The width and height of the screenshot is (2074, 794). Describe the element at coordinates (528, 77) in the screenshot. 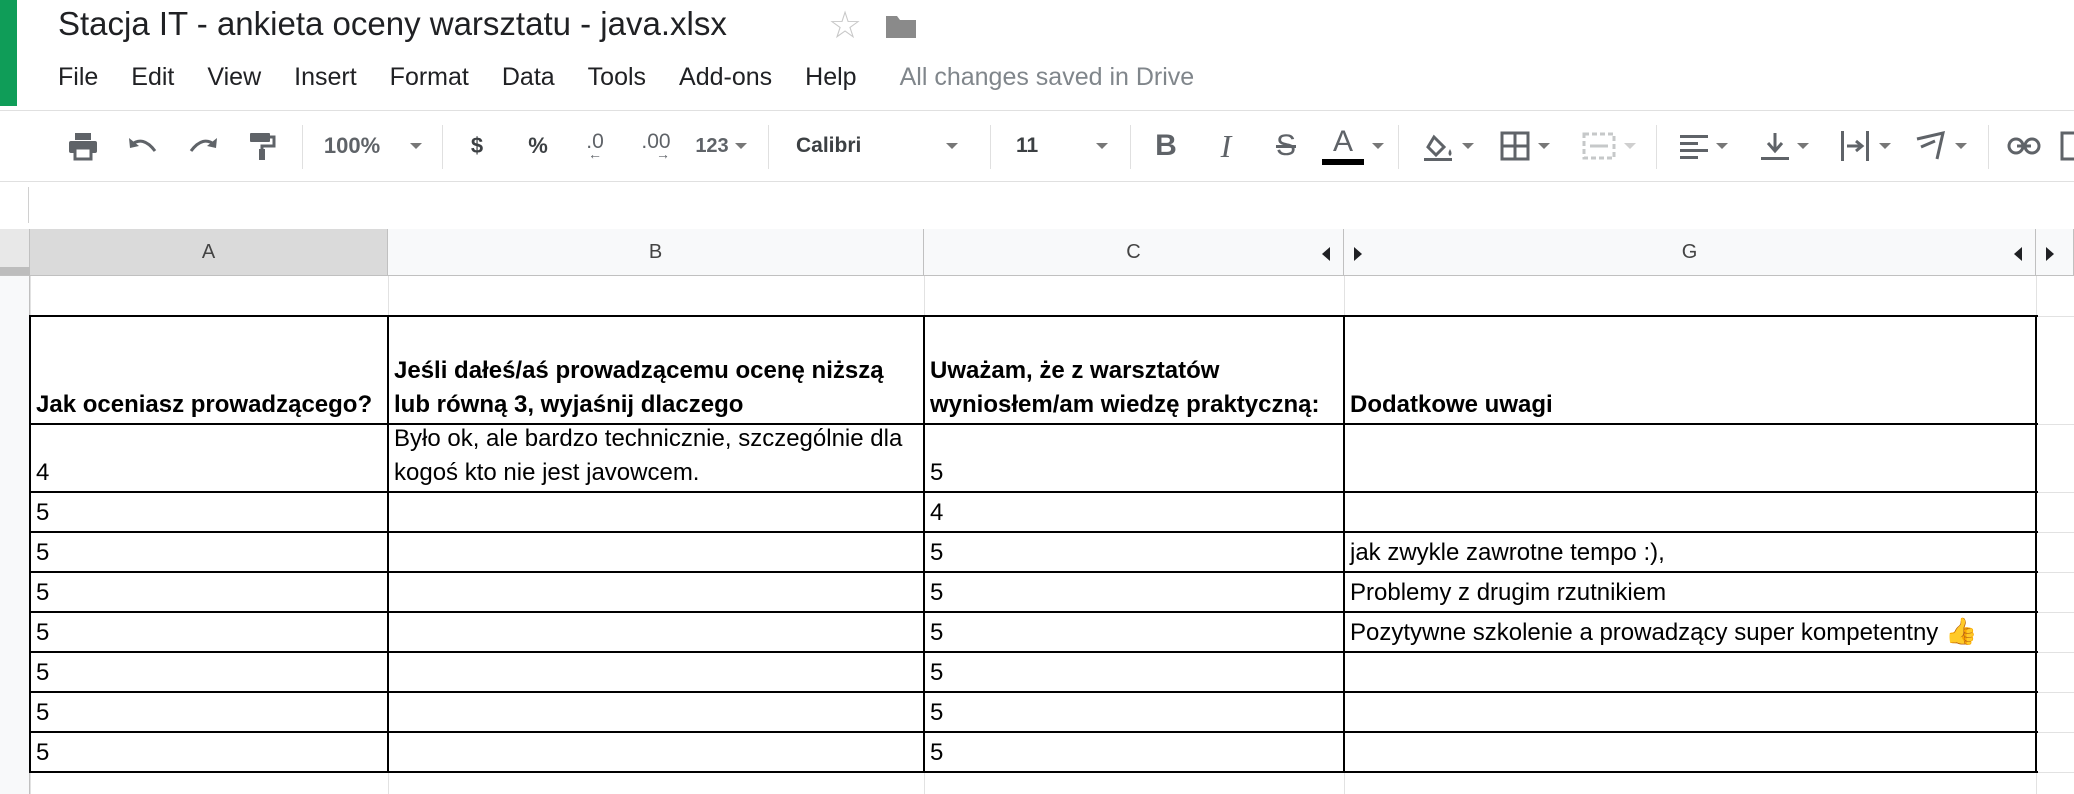

I see `menu-data: Data` at that location.